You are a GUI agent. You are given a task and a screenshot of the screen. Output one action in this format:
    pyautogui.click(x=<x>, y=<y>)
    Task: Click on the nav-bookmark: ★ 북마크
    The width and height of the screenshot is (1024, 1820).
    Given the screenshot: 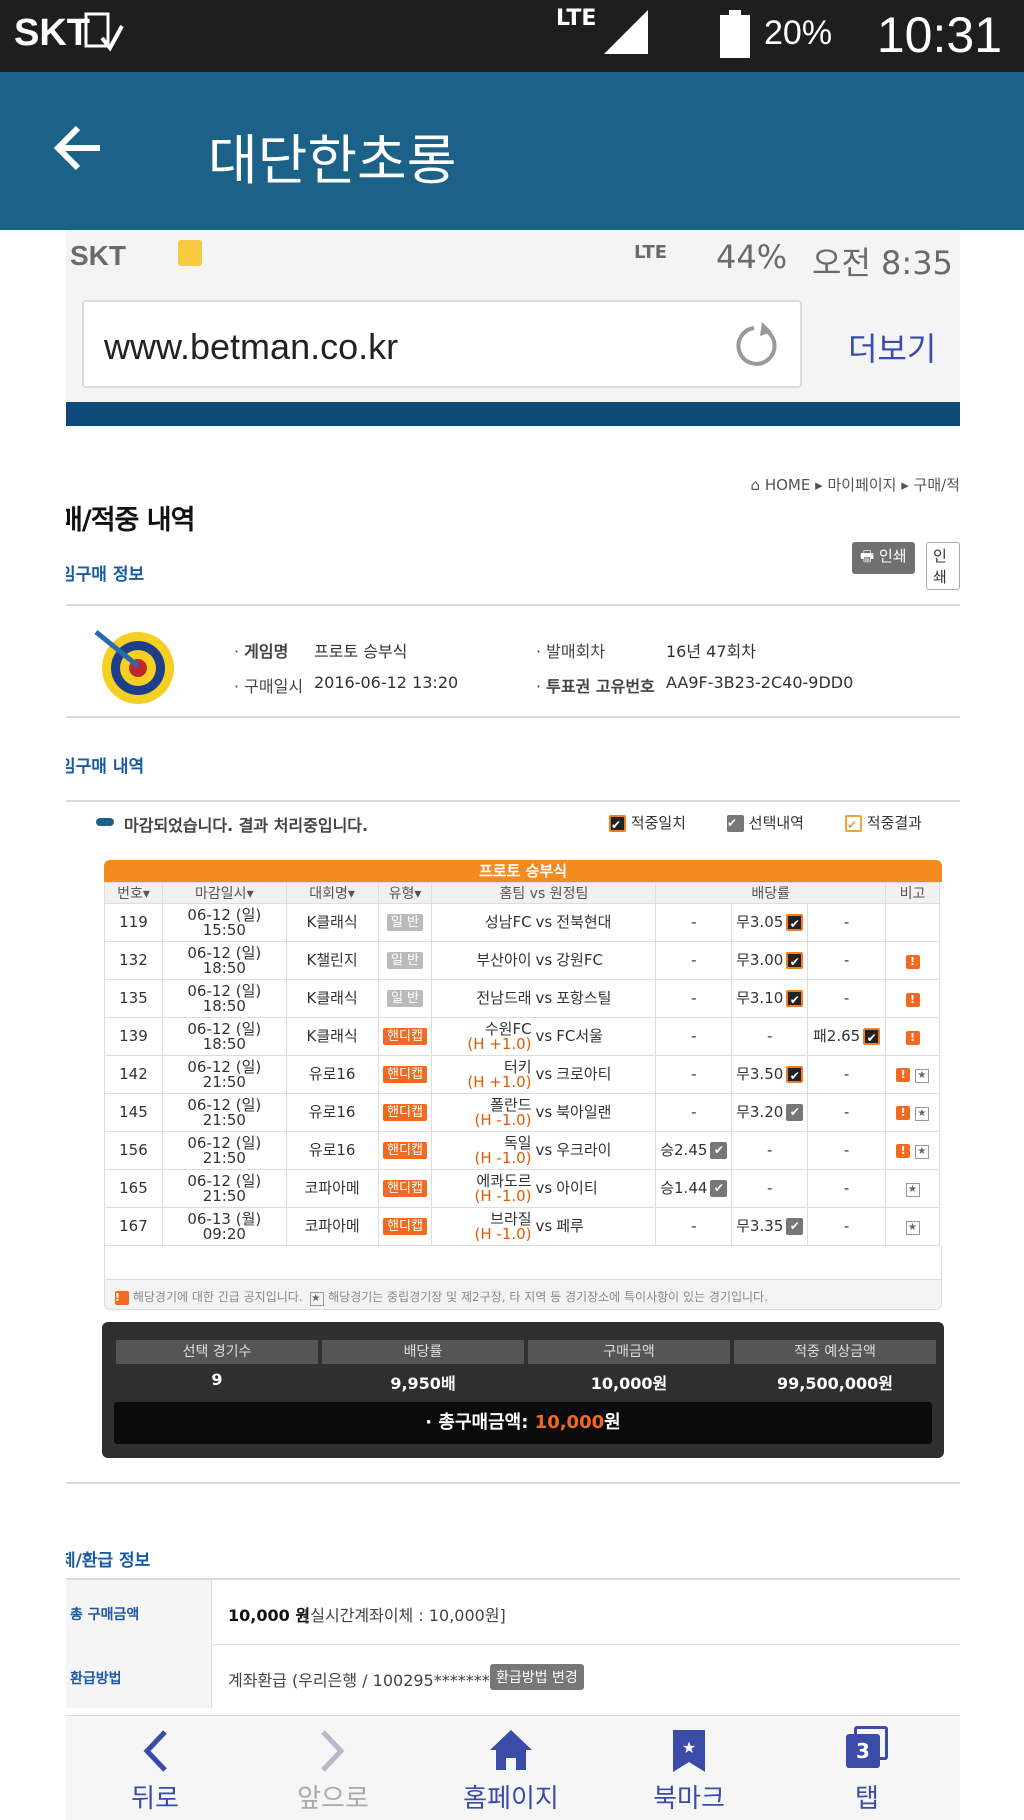 What is the action you would take?
    pyautogui.click(x=689, y=1768)
    